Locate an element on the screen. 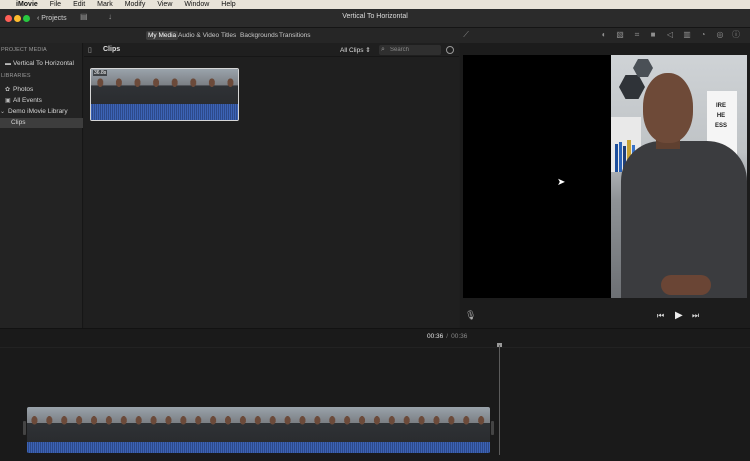  tab-backgrounds: Backgrounds is located at coordinates (259, 35).